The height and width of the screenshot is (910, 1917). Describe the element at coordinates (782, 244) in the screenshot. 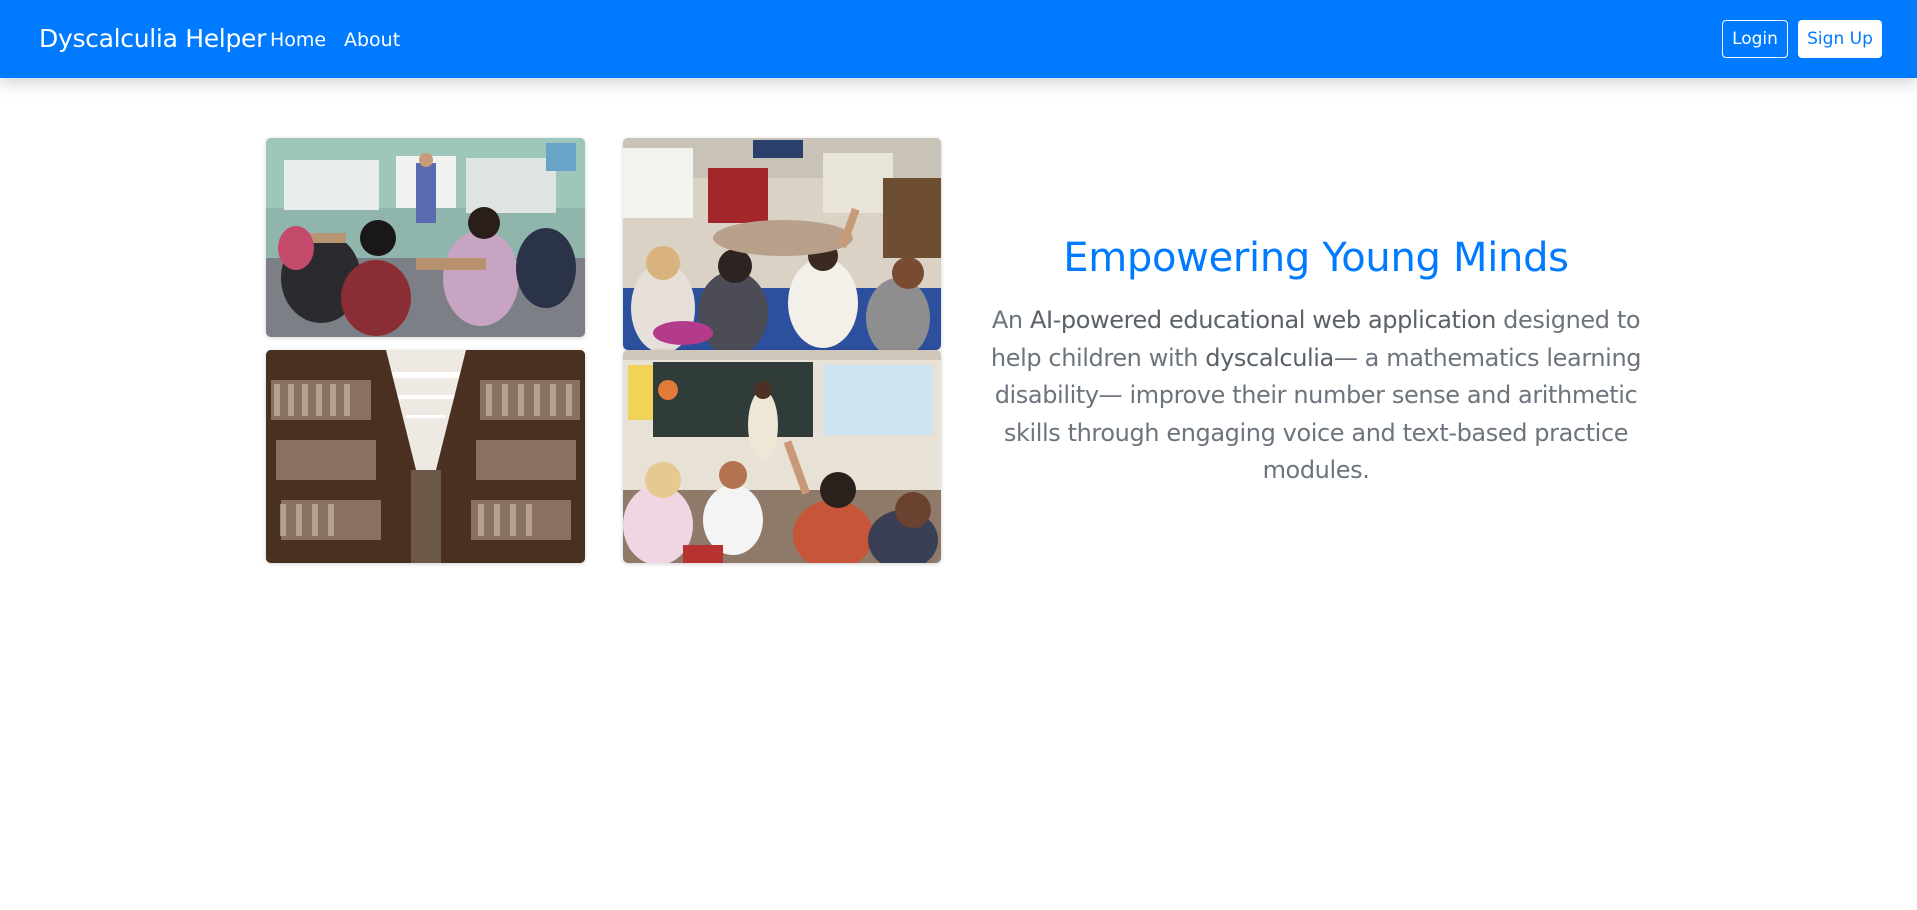

I see `children-raising-hands-photo` at that location.